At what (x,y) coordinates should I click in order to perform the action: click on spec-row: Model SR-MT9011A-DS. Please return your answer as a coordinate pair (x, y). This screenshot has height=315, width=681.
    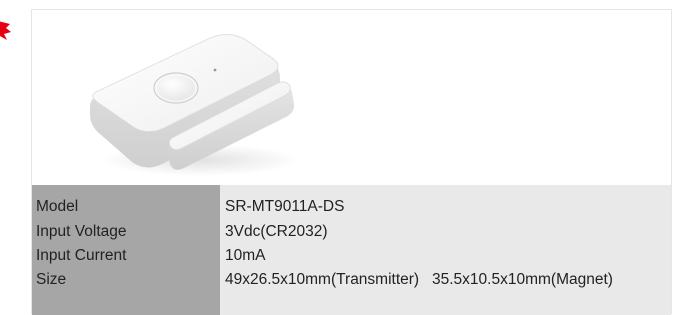
    Looking at the image, I should click on (351, 203).